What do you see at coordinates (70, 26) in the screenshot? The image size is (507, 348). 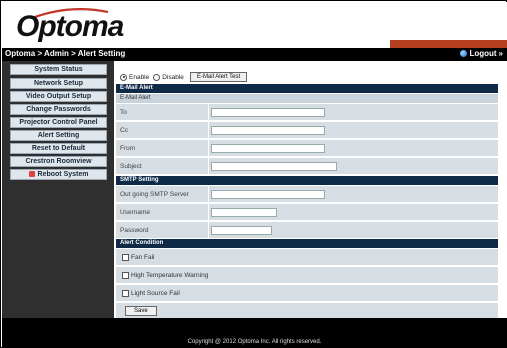 I see `logo: Optoma` at bounding box center [70, 26].